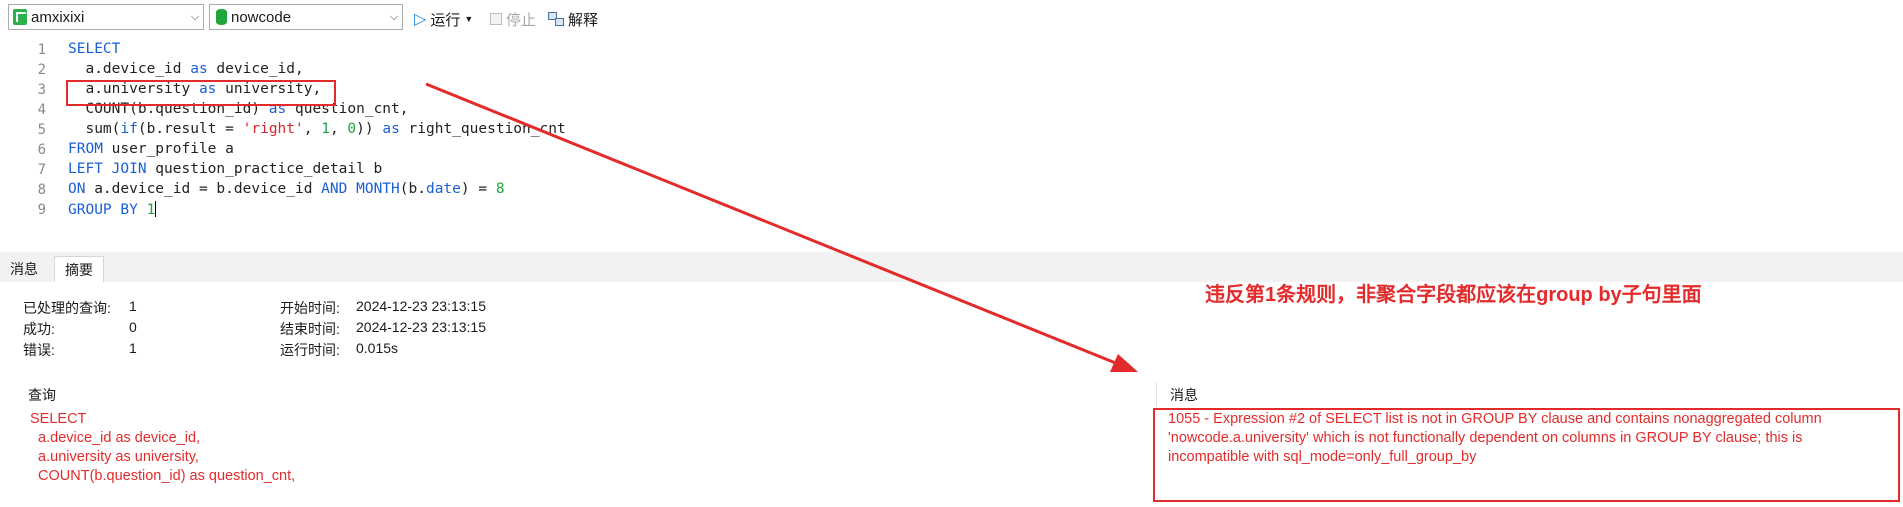 The height and width of the screenshot is (507, 1903). I want to click on code-token: GROUP BY, so click(103, 210).